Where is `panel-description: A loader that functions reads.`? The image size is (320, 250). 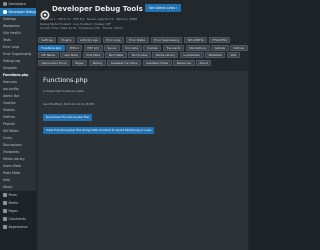 panel-description: A loader that functions reads. is located at coordinates (64, 91).